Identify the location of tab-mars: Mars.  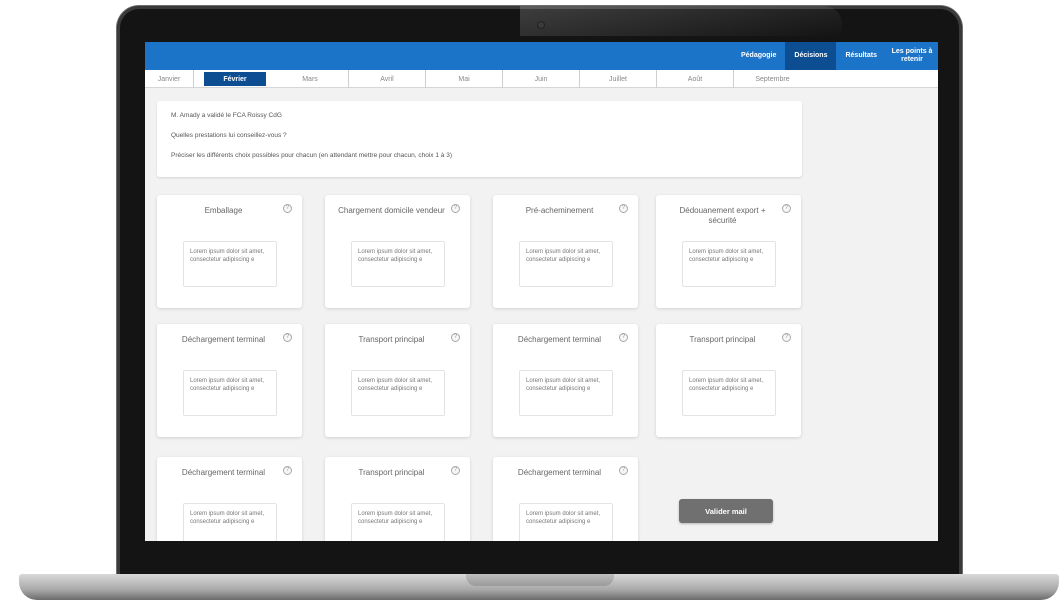
(310, 79).